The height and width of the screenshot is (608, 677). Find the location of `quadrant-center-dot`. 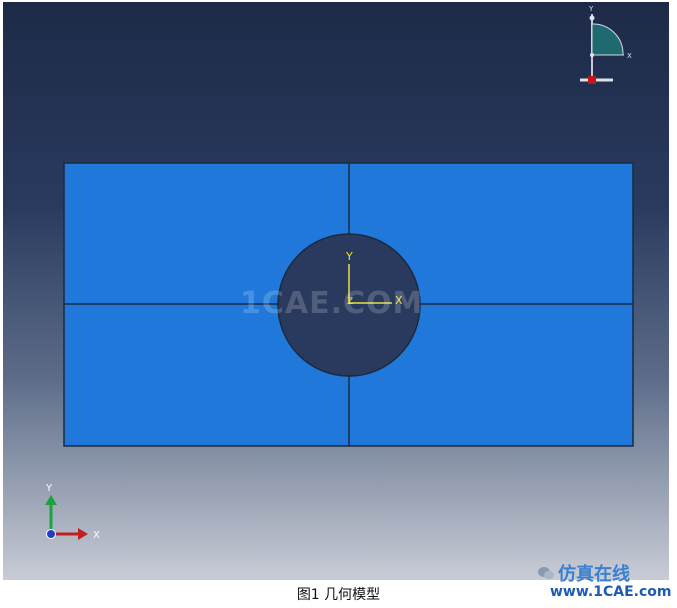

quadrant-center-dot is located at coordinates (592, 55).